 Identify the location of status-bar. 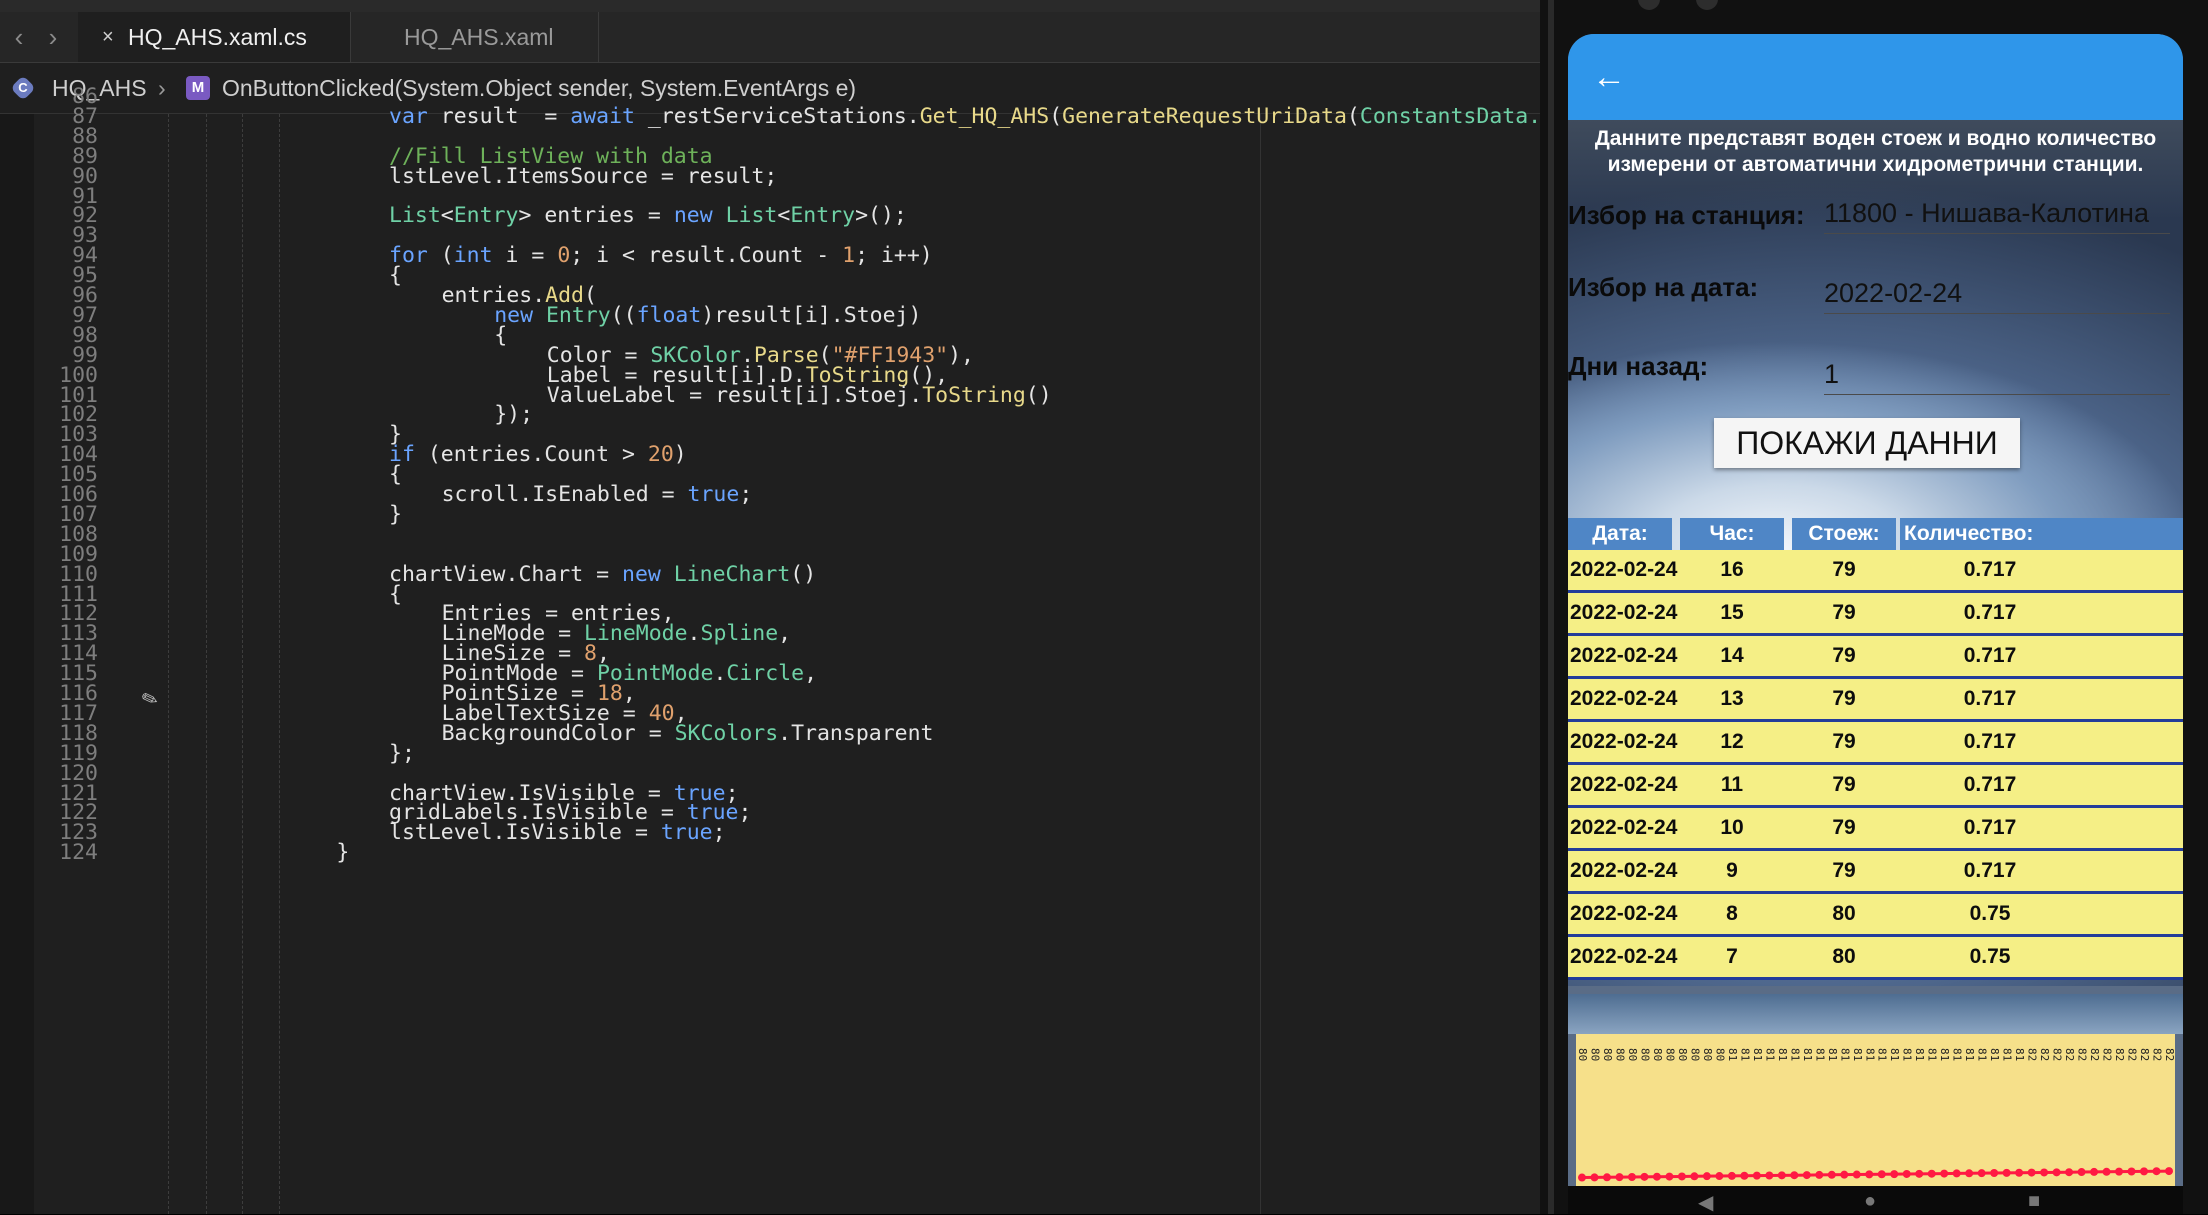
(1878, 17).